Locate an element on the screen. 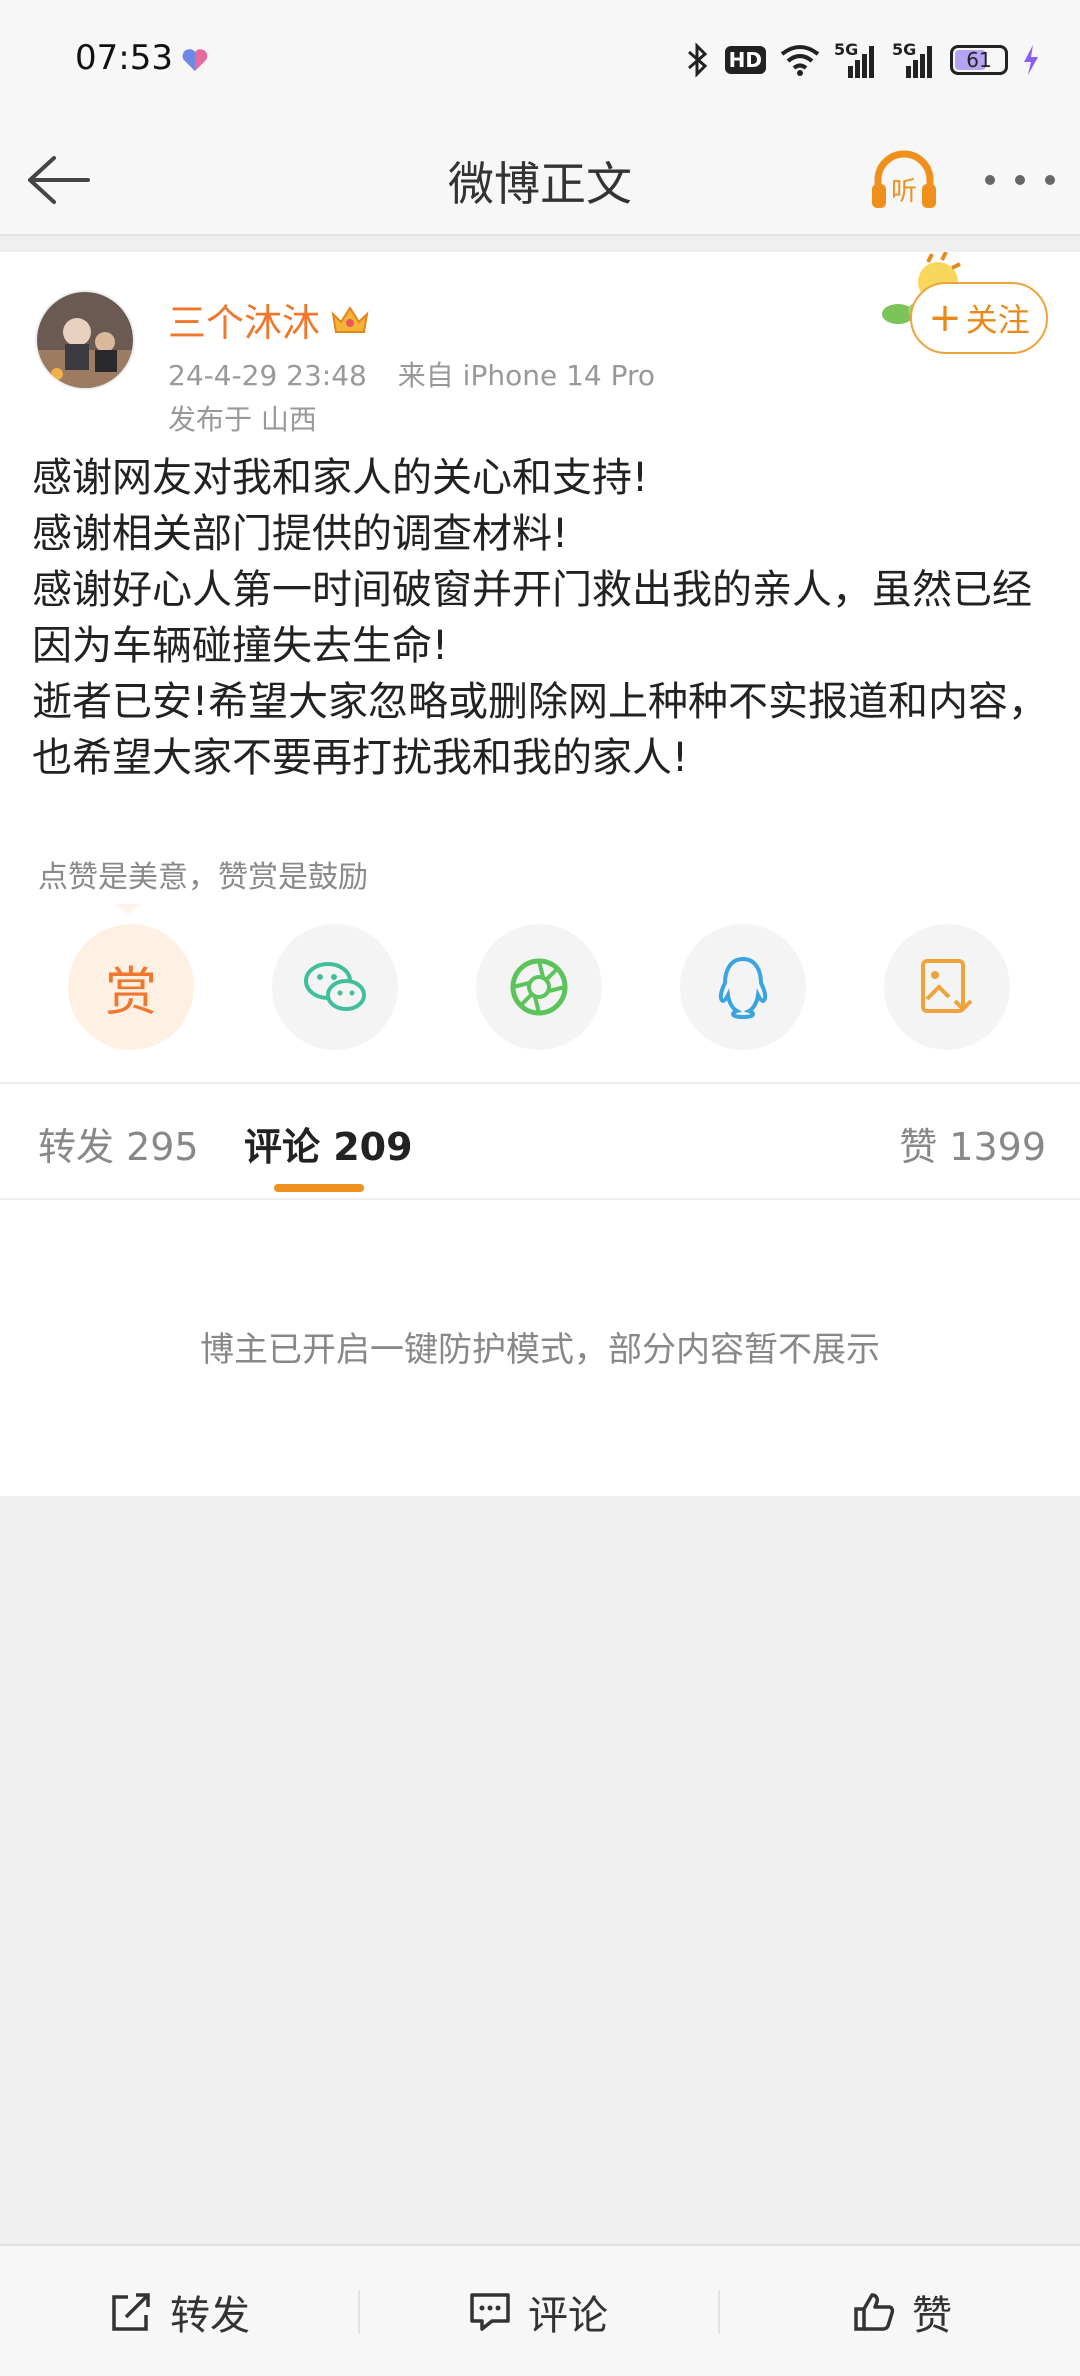  cellular-signal-2: 5G is located at coordinates (914, 60).